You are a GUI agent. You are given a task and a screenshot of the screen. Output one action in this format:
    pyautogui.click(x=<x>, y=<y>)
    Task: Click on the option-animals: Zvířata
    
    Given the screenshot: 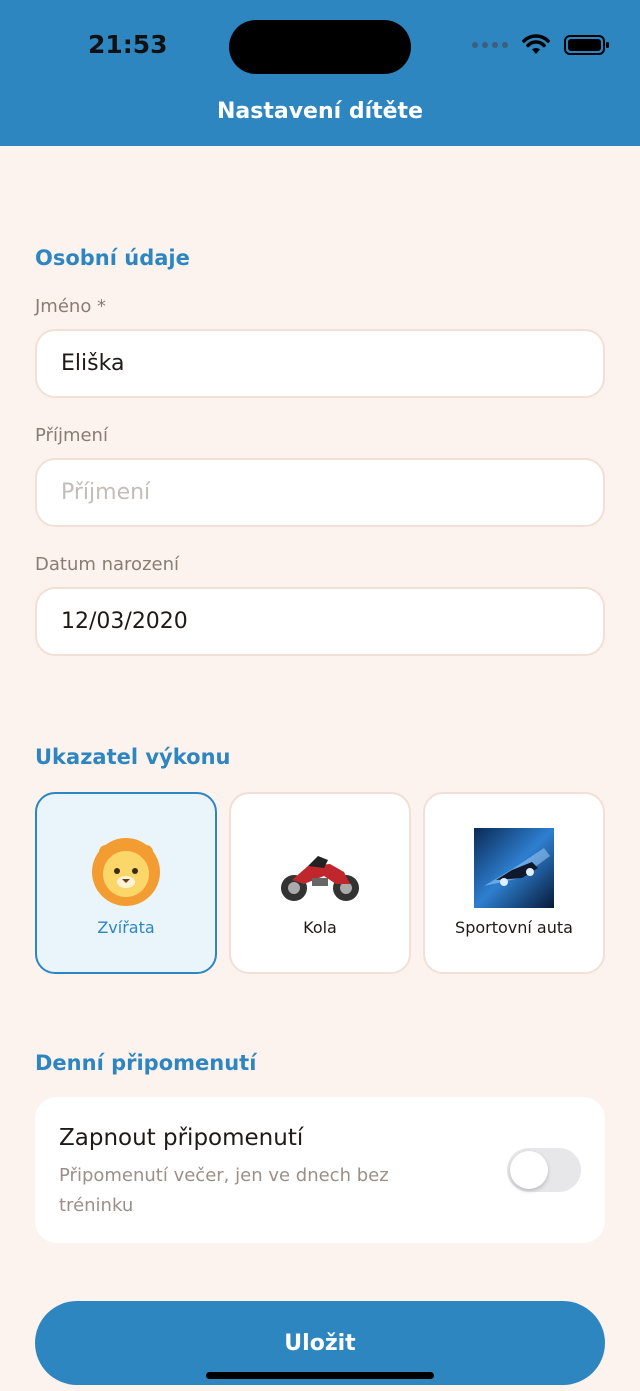 What is the action you would take?
    pyautogui.click(x=126, y=883)
    